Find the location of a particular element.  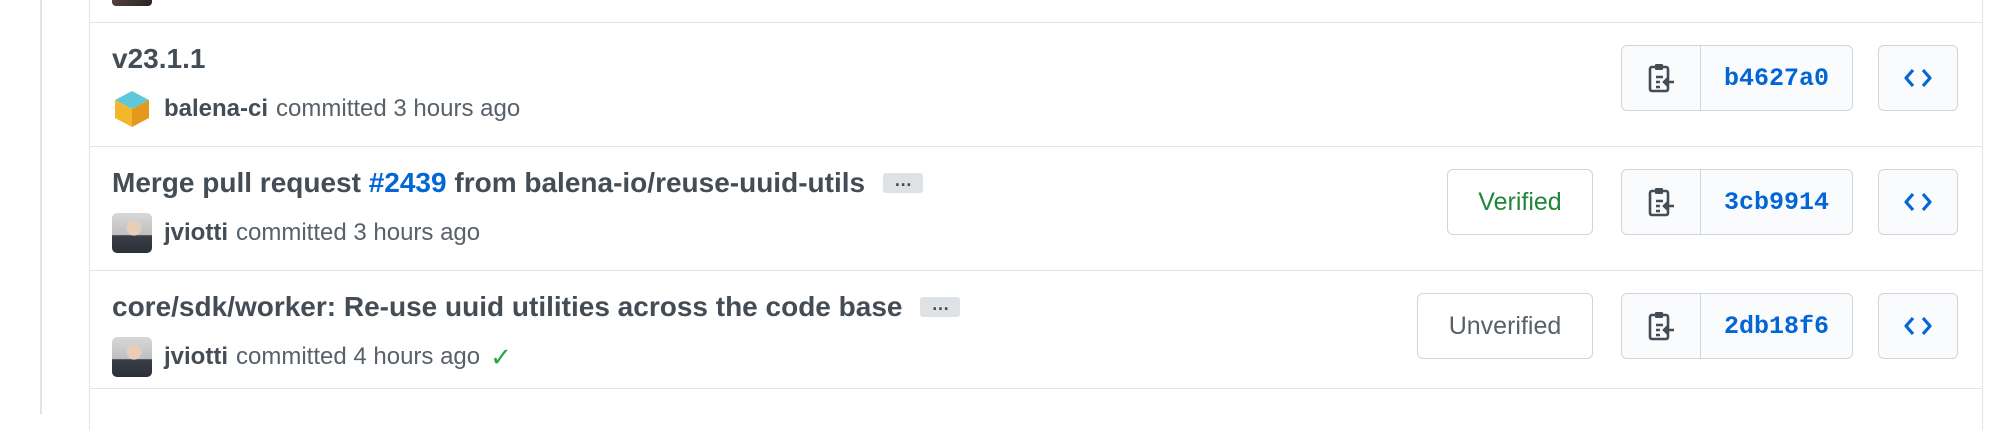

commit-sha-group: 2db18f6 is located at coordinates (1737, 326).